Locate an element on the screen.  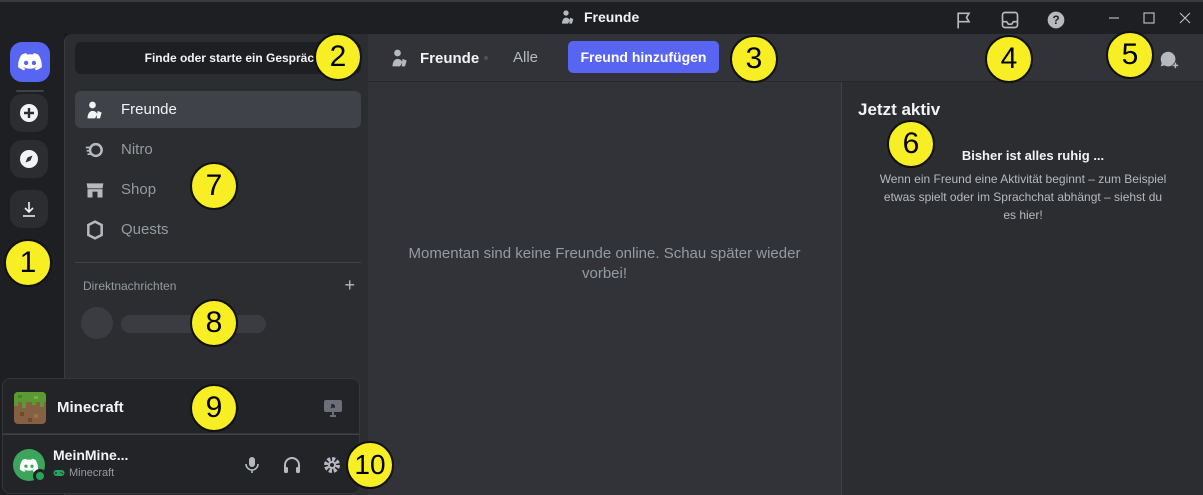
nav-item-friends: Freunde is located at coordinates (218, 109).